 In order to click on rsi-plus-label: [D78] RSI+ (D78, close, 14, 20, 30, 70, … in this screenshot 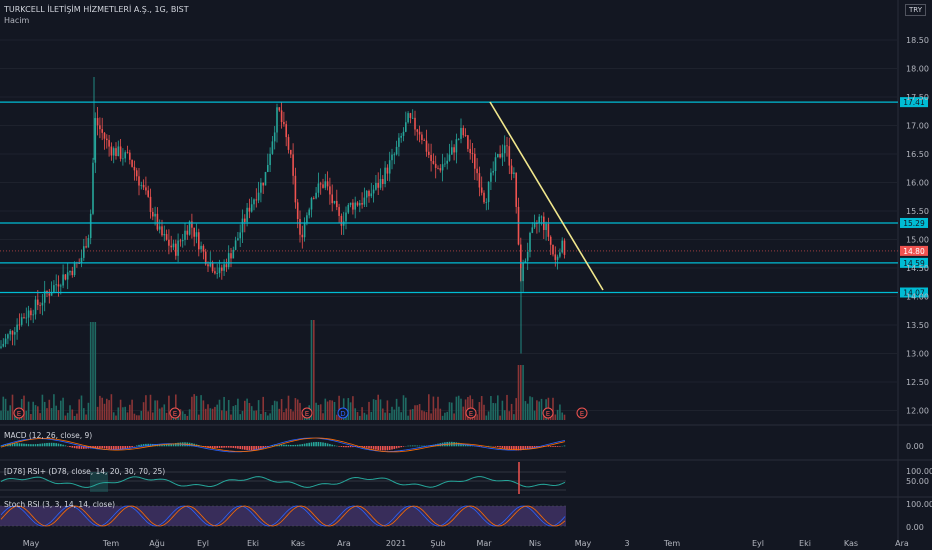, I will do `click(84, 471)`.